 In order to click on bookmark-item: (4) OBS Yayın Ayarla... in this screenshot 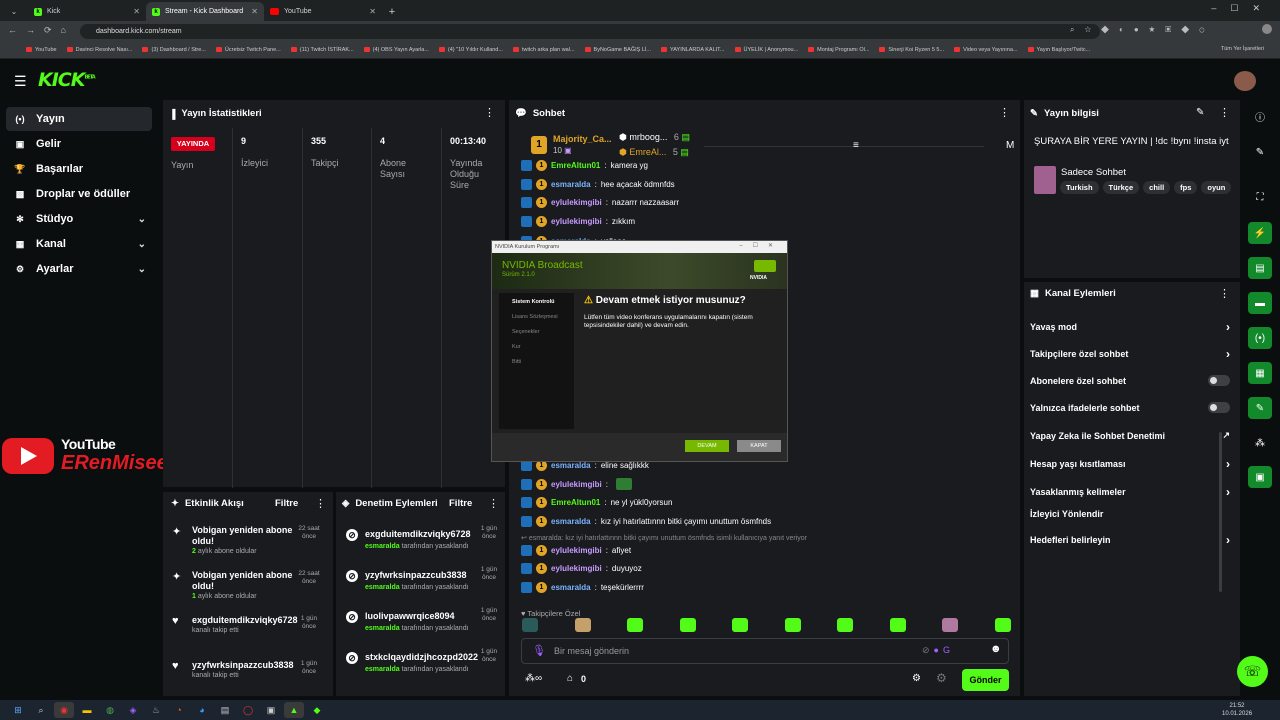, I will do `click(396, 50)`.